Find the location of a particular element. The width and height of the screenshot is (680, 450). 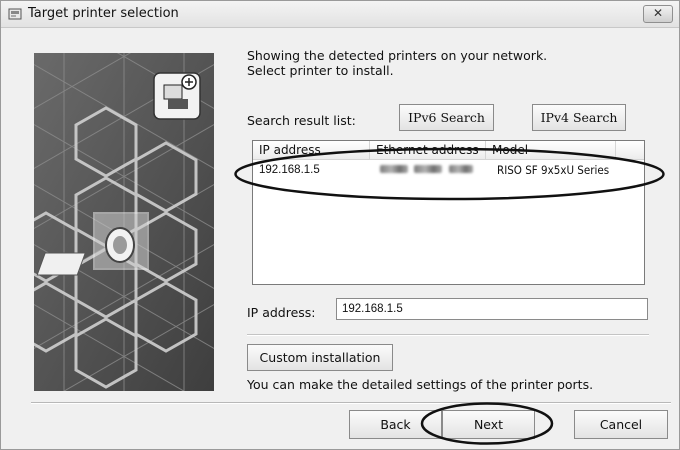

cancel-button: Cancel is located at coordinates (621, 424).